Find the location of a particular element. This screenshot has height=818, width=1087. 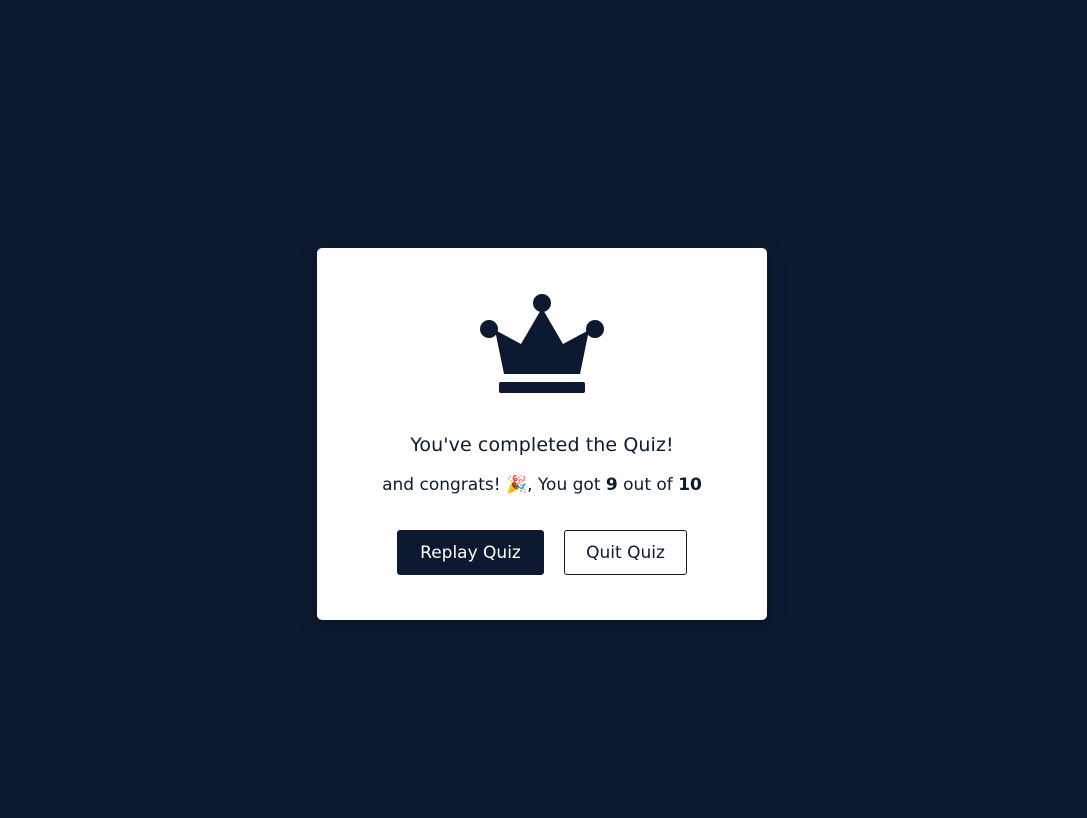

crown-icon is located at coordinates (542, 345).